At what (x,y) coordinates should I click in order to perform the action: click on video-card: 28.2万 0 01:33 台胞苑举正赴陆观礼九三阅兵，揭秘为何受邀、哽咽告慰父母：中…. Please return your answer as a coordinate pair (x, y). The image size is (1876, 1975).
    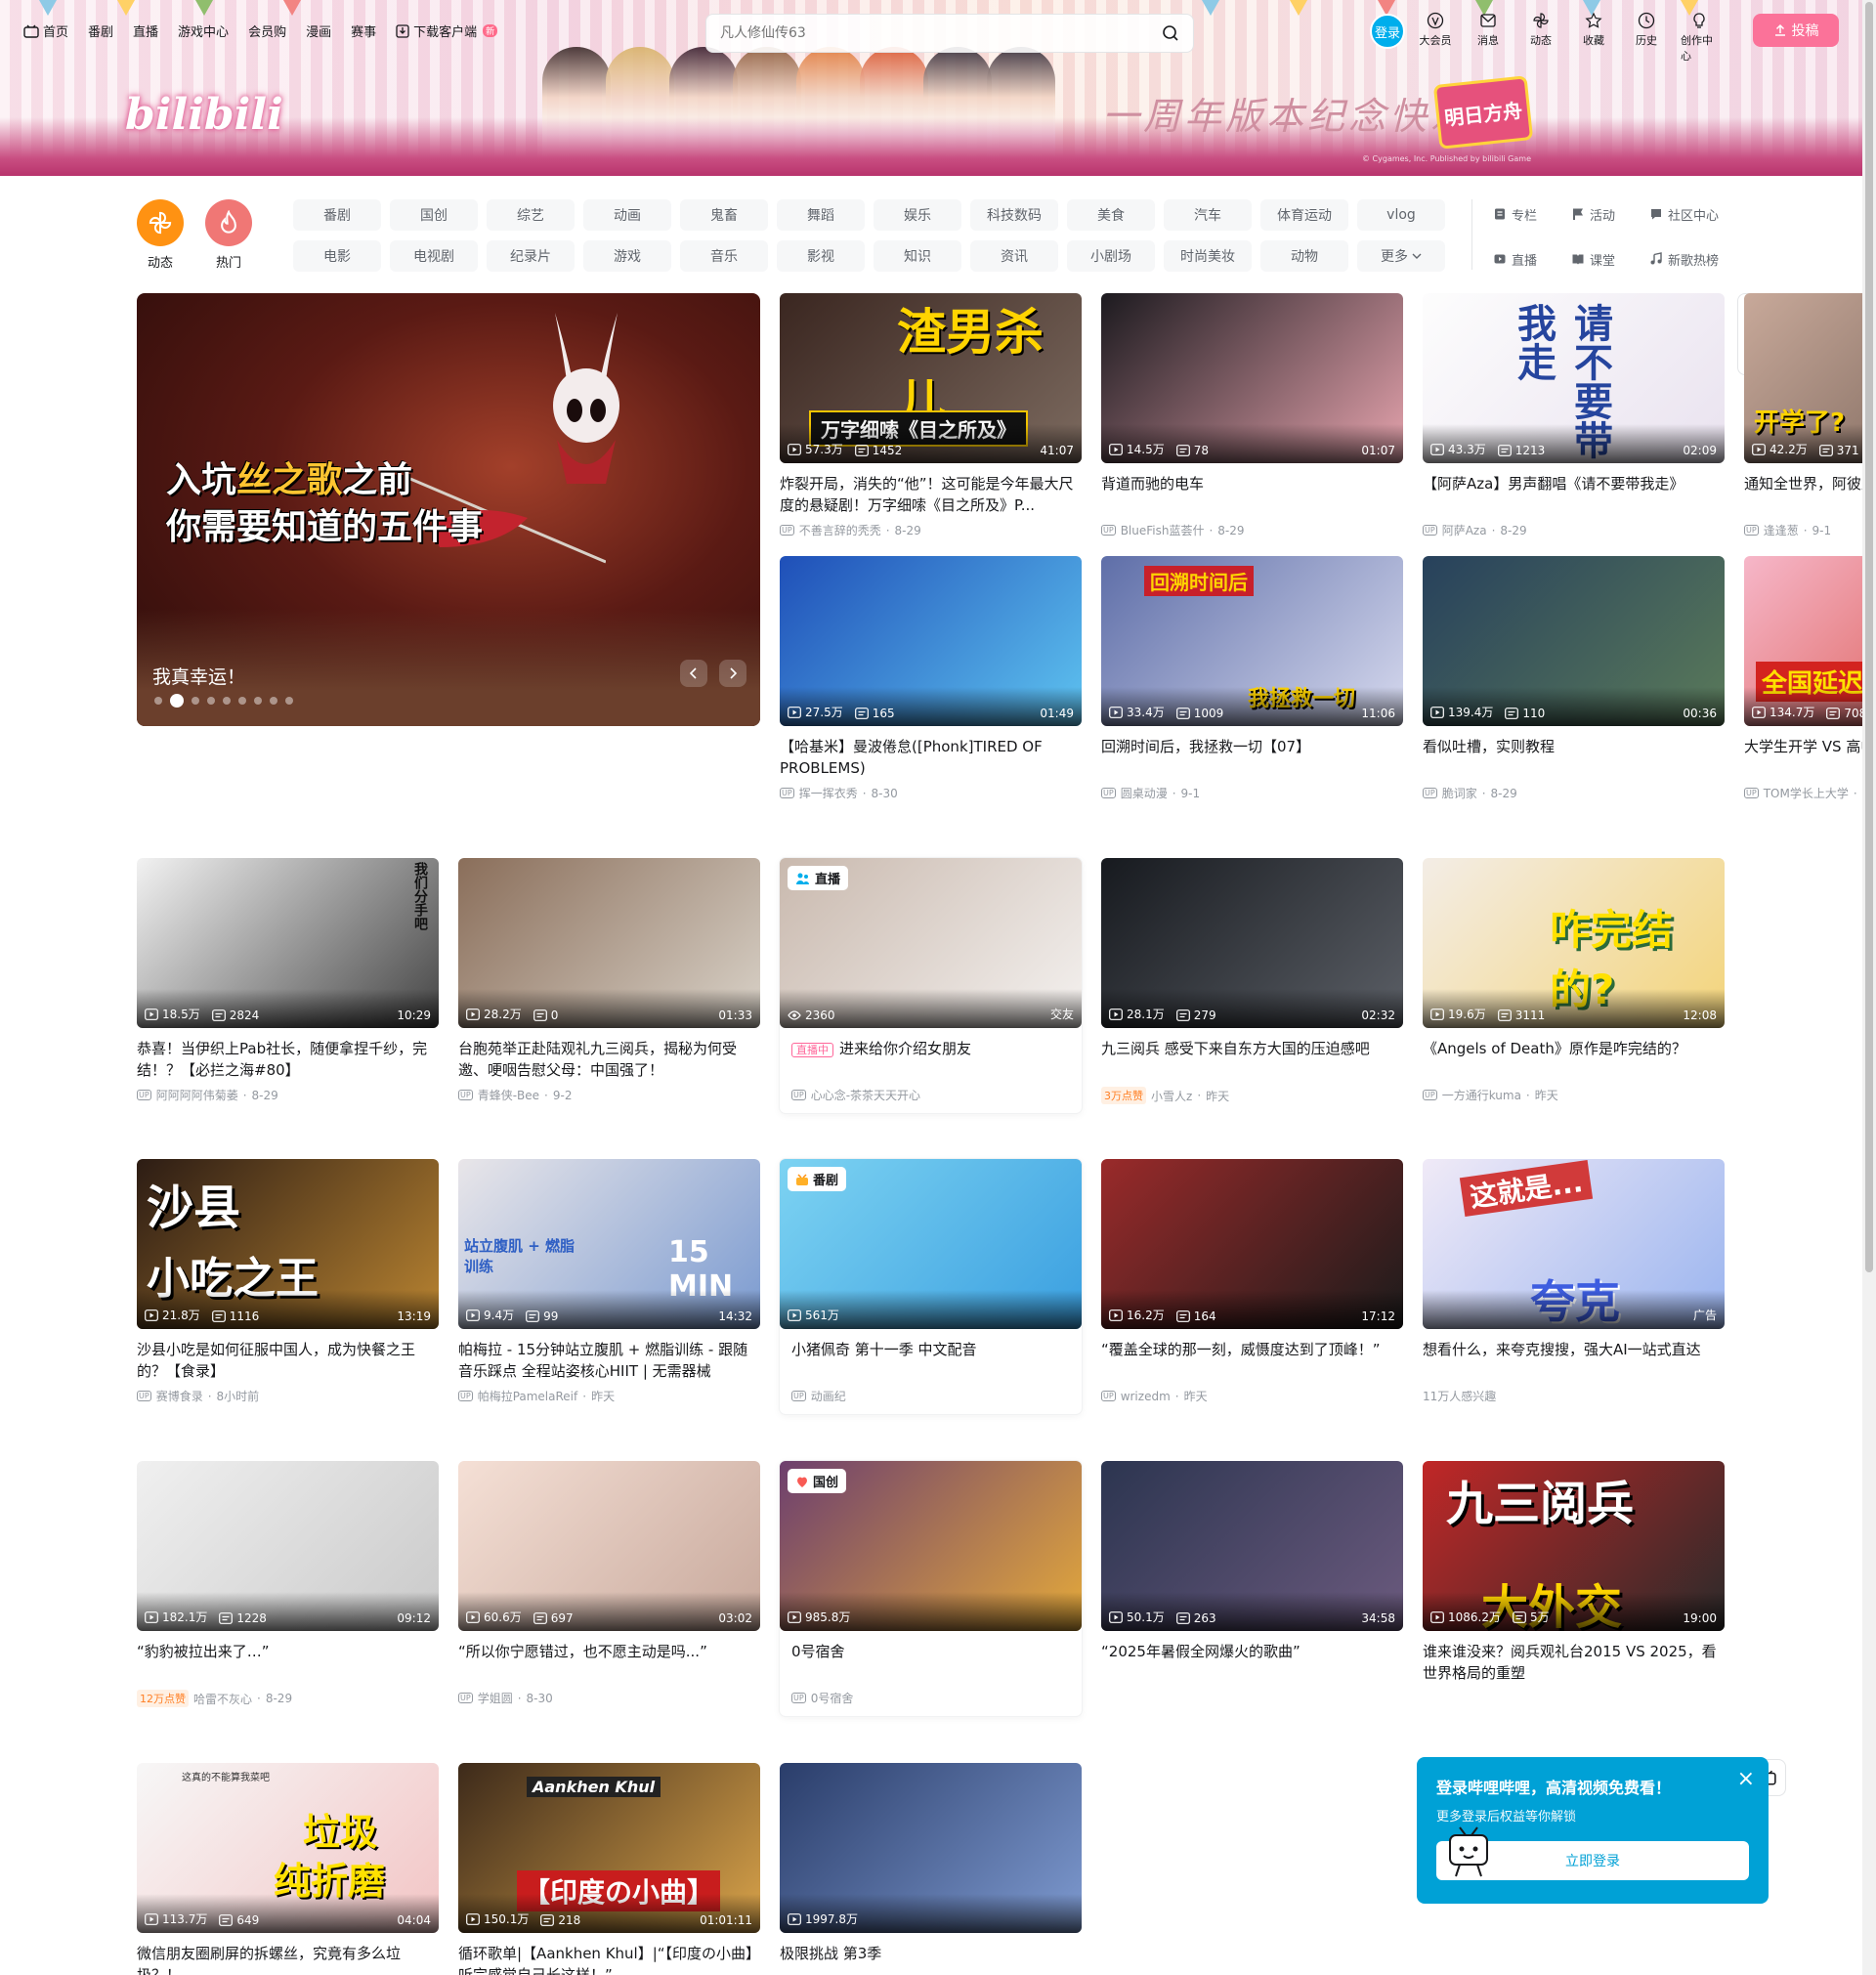
    Looking at the image, I should click on (609, 981).